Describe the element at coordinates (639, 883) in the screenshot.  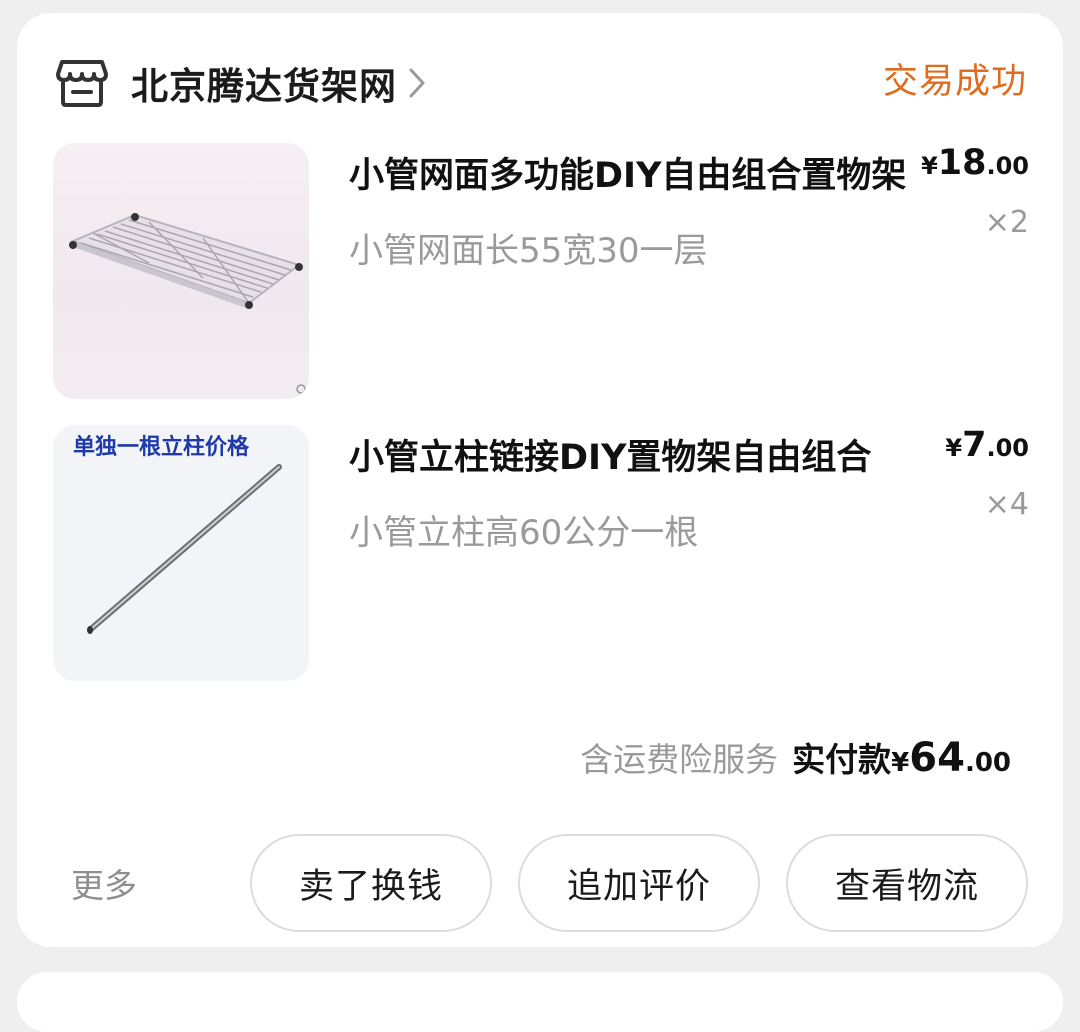
I see `add-review-button: 追加评价` at that location.